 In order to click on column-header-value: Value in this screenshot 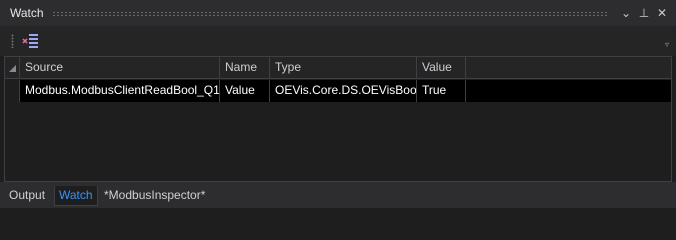, I will do `click(441, 67)`.